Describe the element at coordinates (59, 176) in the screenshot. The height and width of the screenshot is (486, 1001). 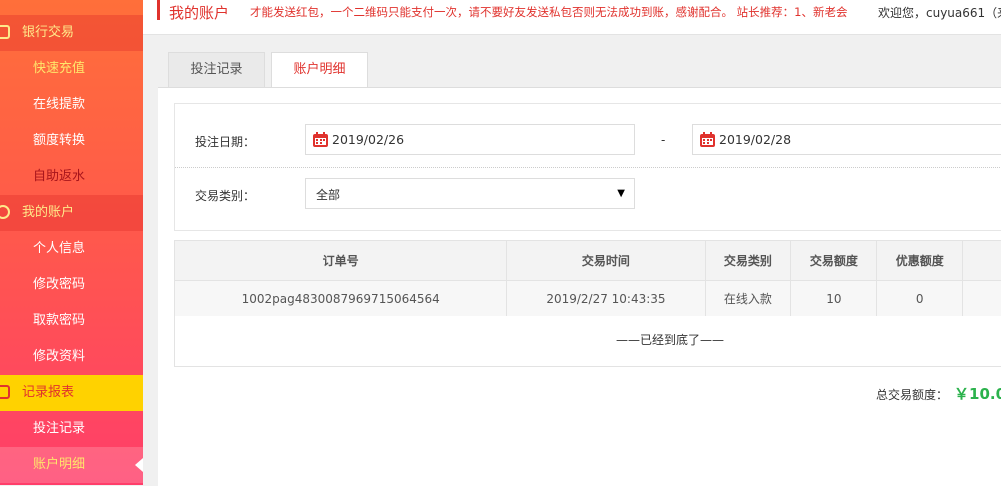
I see `sidebar-item-label: 自助返水` at that location.